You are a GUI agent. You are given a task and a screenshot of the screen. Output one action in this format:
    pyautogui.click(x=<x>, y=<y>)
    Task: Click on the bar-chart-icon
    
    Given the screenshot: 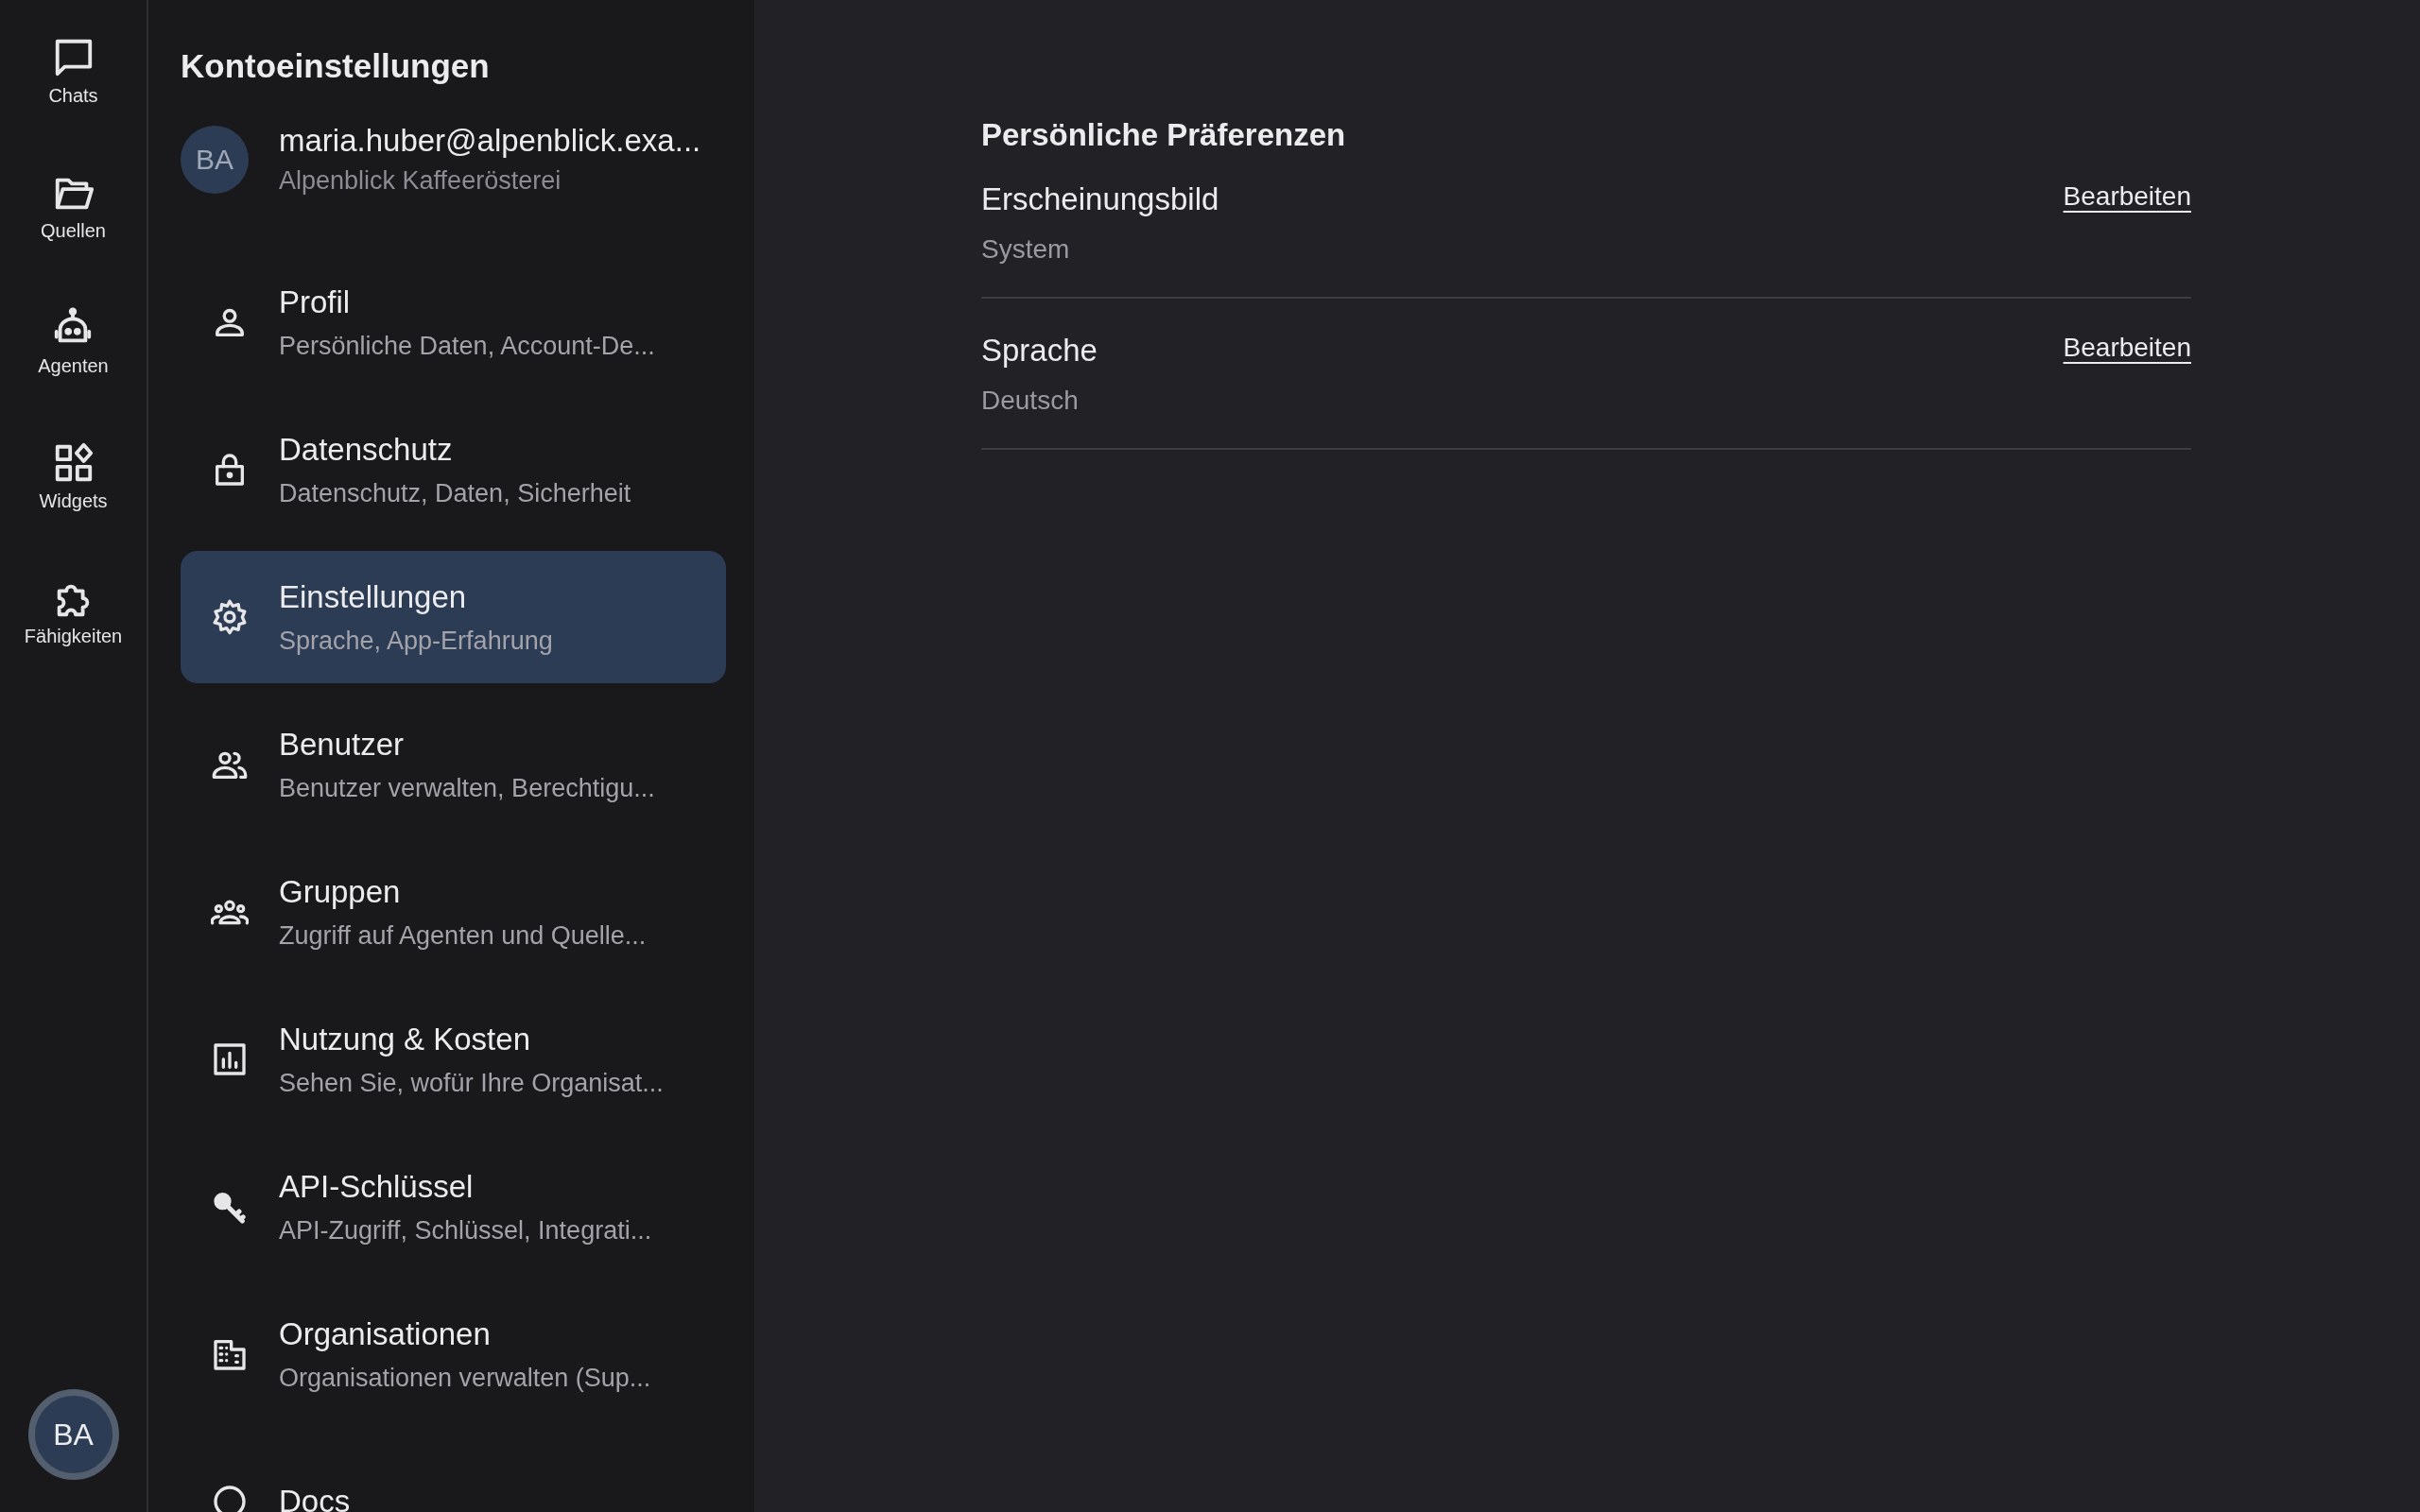 What is the action you would take?
    pyautogui.click(x=230, y=1059)
    